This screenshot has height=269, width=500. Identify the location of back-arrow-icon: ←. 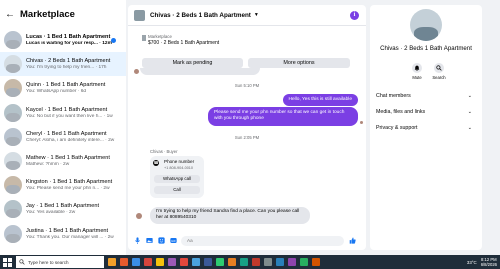
(10, 14).